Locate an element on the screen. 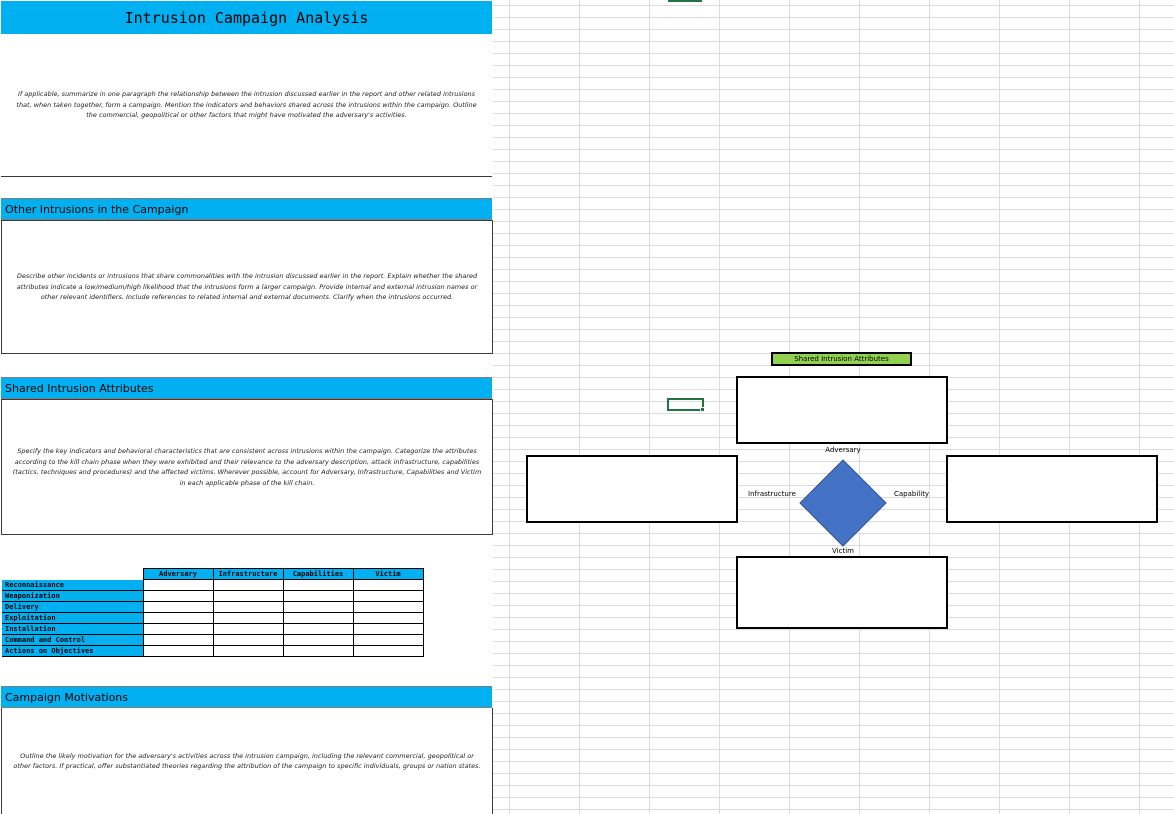 The image size is (1174, 814). fill-handle is located at coordinates (702, 409).